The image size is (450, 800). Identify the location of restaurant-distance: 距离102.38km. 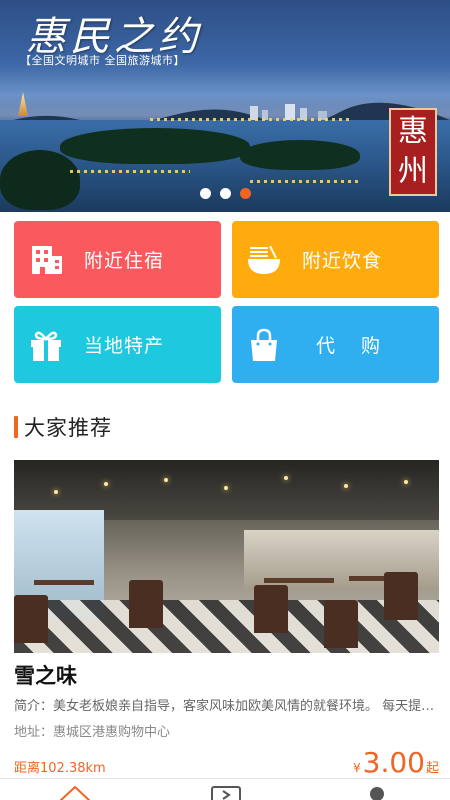
(60, 768).